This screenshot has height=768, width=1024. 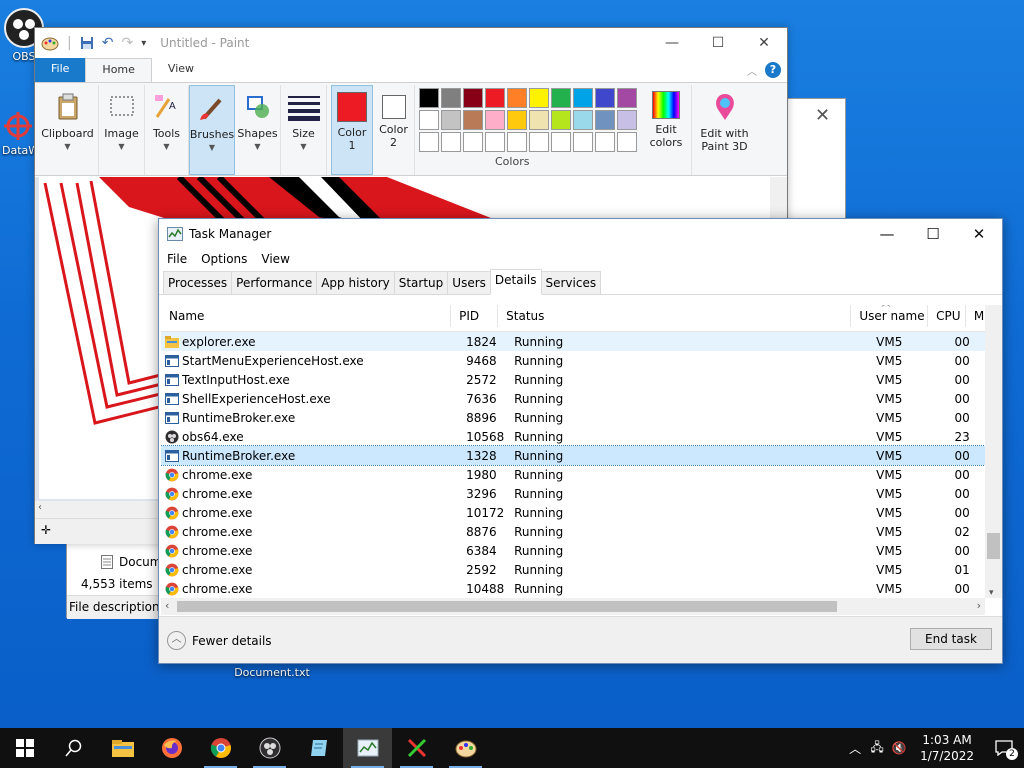 I want to click on taskbar-notepad, so click(x=318, y=748).